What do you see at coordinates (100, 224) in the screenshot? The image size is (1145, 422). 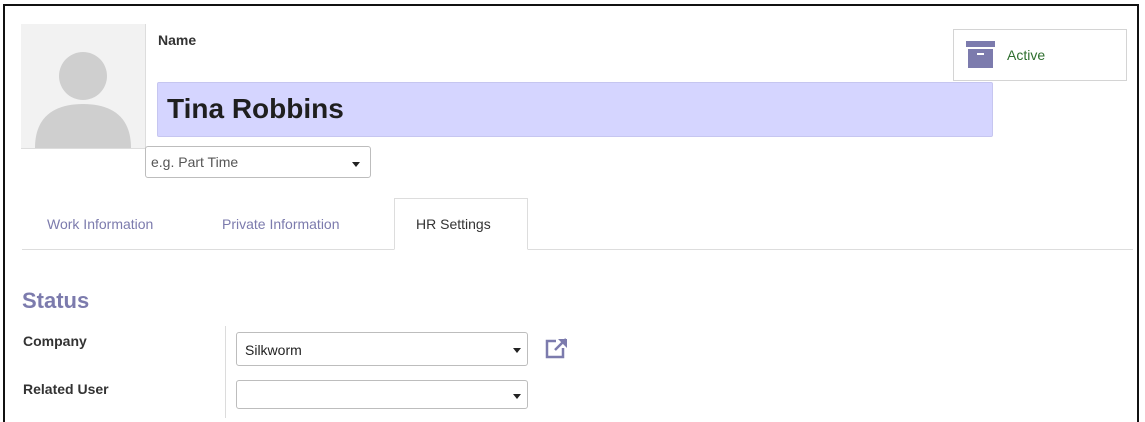 I see `tab-work-information: Work Information` at bounding box center [100, 224].